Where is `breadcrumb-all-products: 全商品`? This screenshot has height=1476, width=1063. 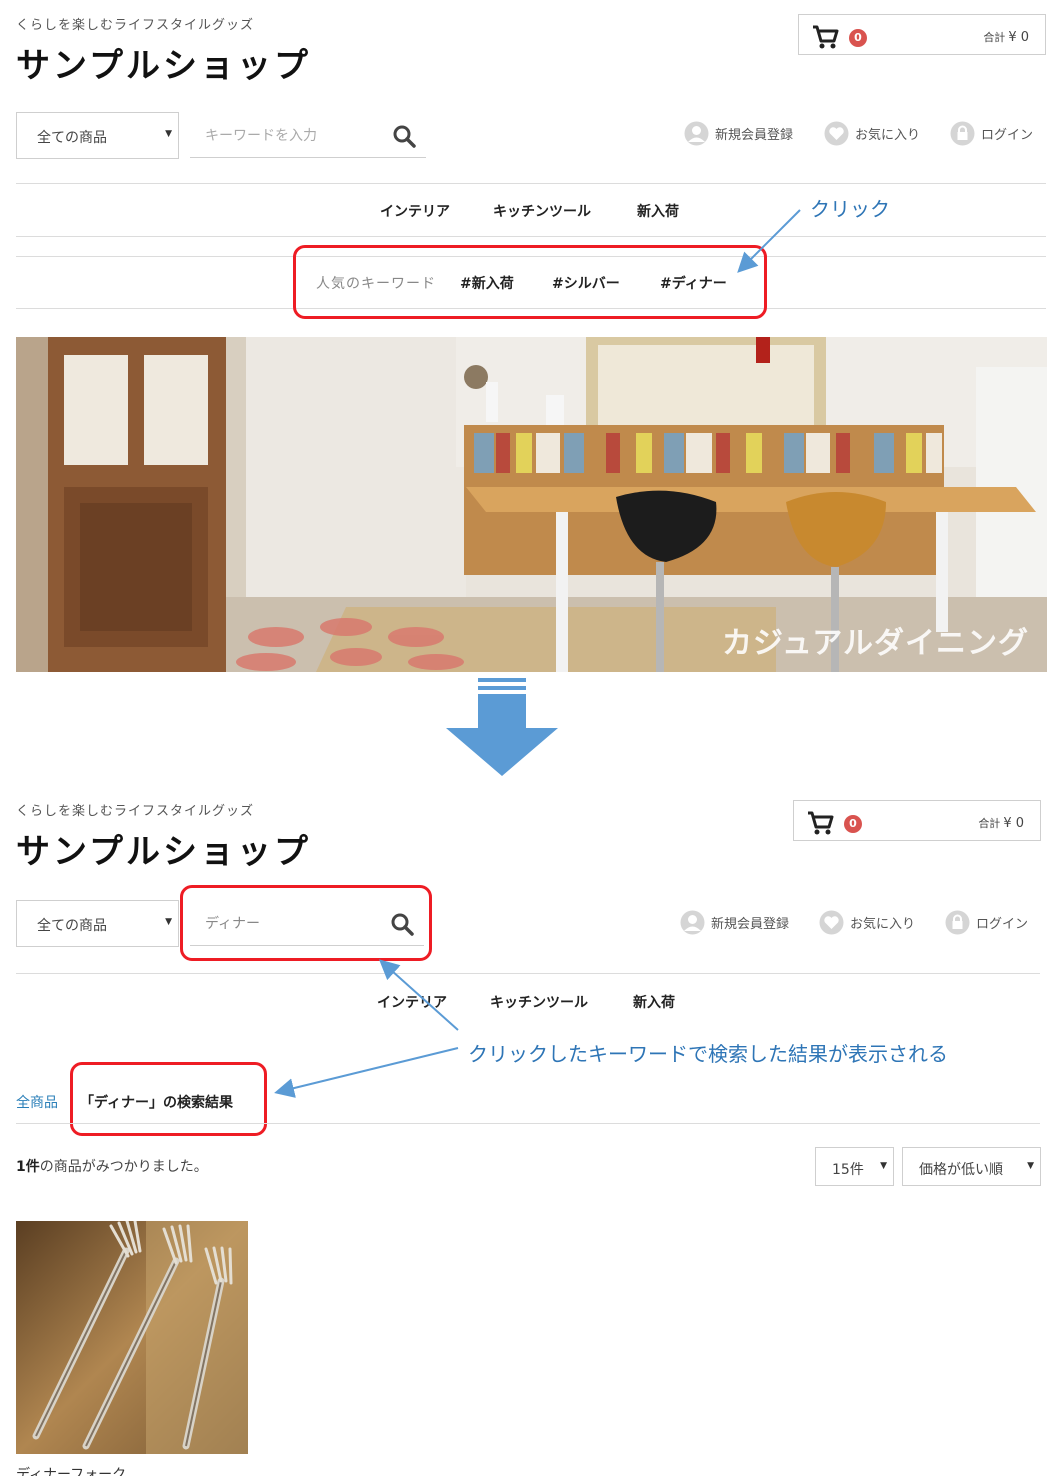 breadcrumb-all-products: 全商品 is located at coordinates (37, 1102).